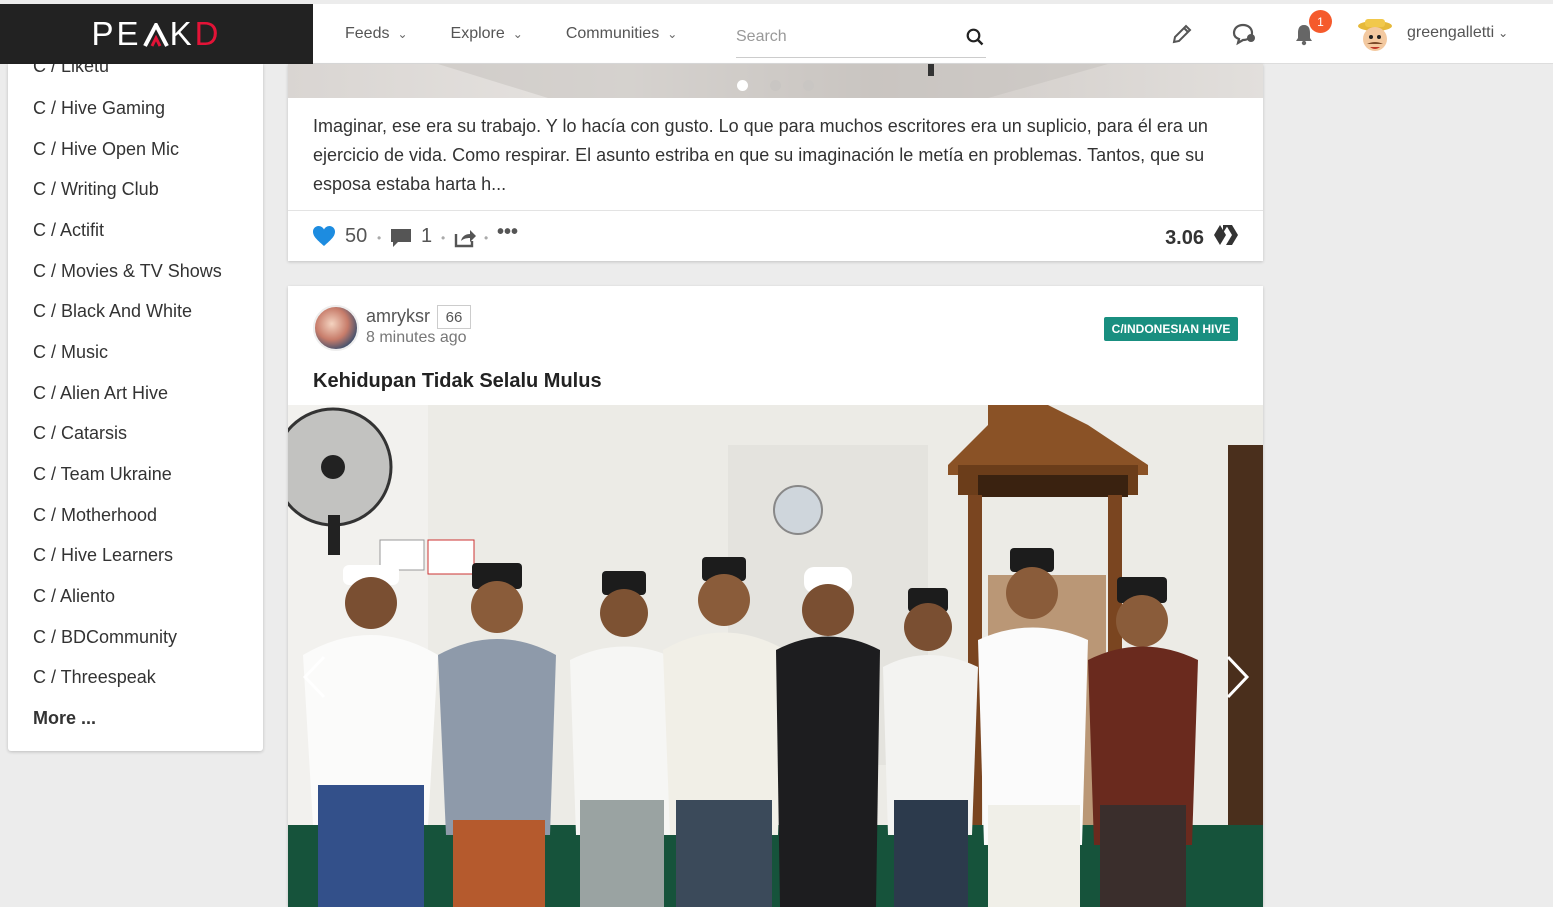 Image resolution: width=1553 pixels, height=907 pixels. I want to click on peakd-logo: PE KD, so click(156, 34).